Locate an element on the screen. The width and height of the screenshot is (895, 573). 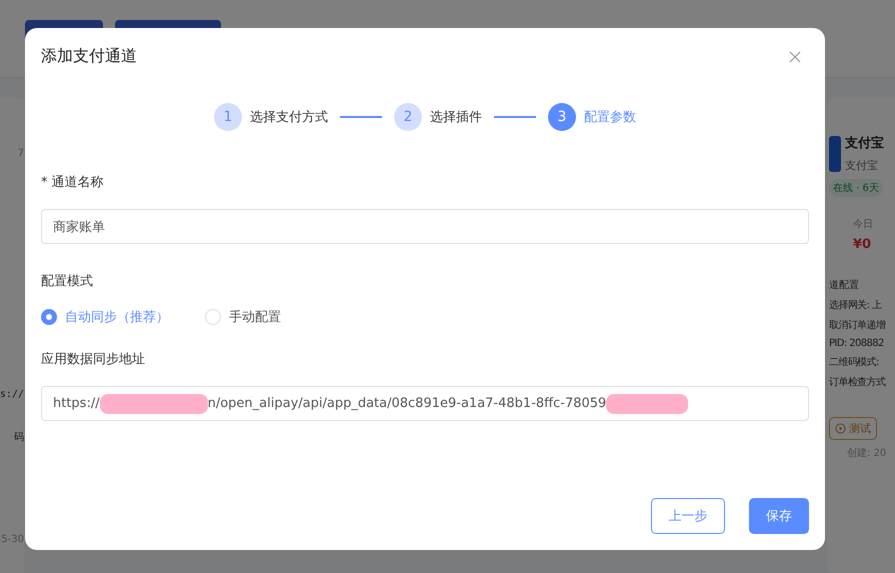
step-label: 配置参数 is located at coordinates (610, 117).